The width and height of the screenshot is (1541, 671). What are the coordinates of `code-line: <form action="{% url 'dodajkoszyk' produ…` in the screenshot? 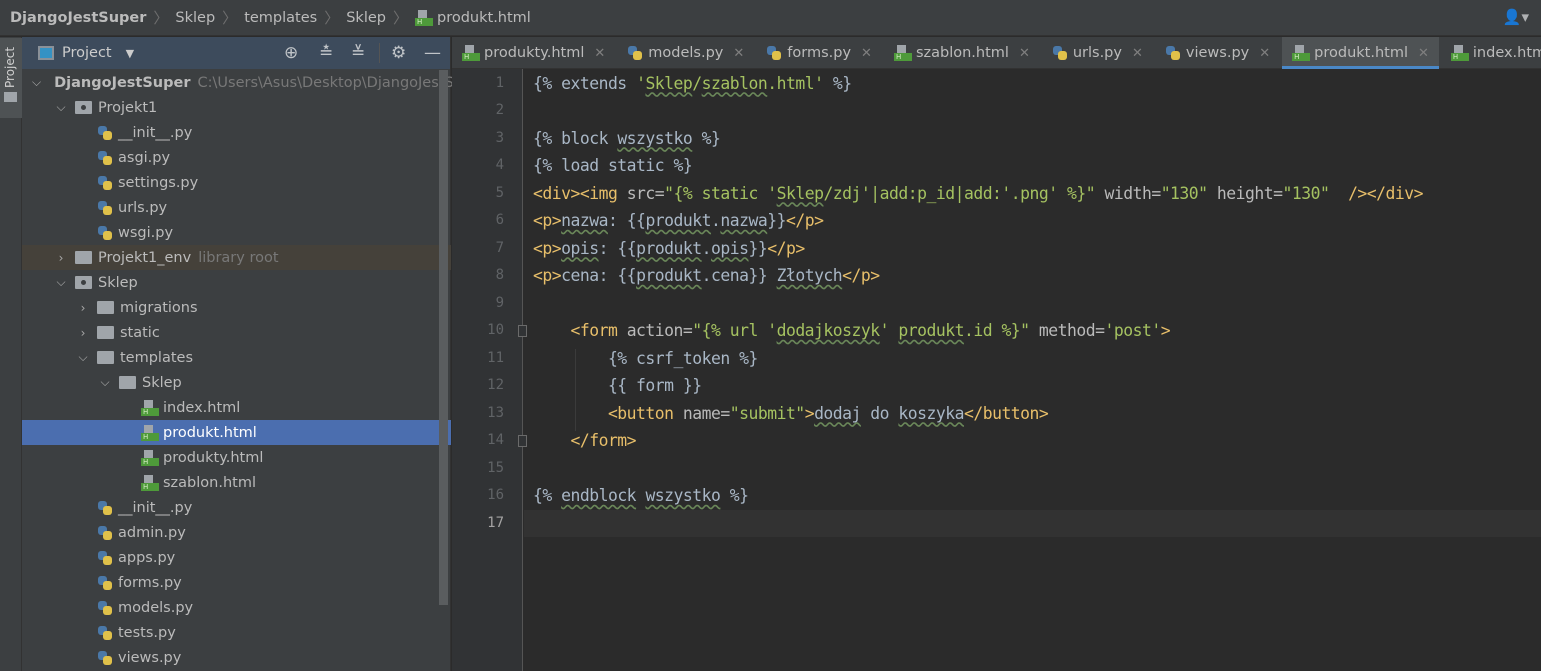 It's located at (851, 331).